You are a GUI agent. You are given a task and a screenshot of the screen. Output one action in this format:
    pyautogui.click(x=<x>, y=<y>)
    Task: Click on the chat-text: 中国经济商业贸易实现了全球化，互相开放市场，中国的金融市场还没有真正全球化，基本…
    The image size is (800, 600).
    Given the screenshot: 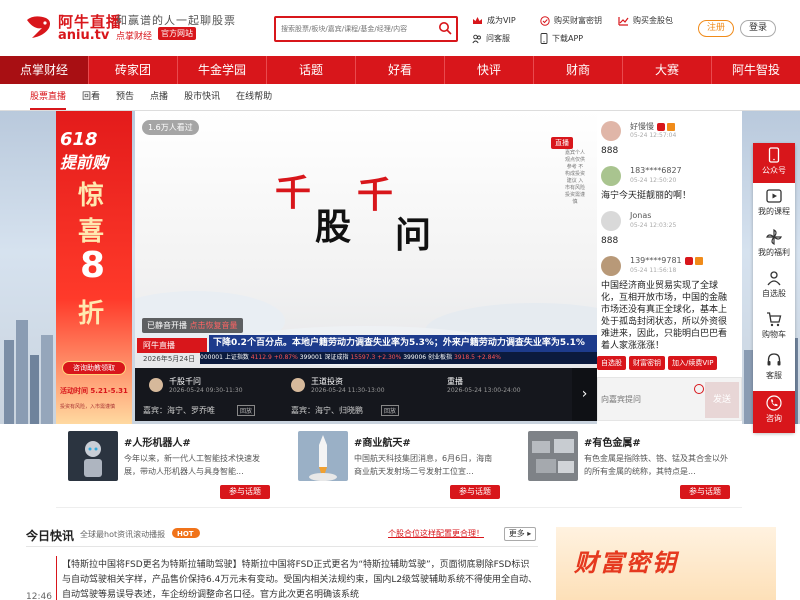 What is the action you would take?
    pyautogui.click(x=664, y=316)
    